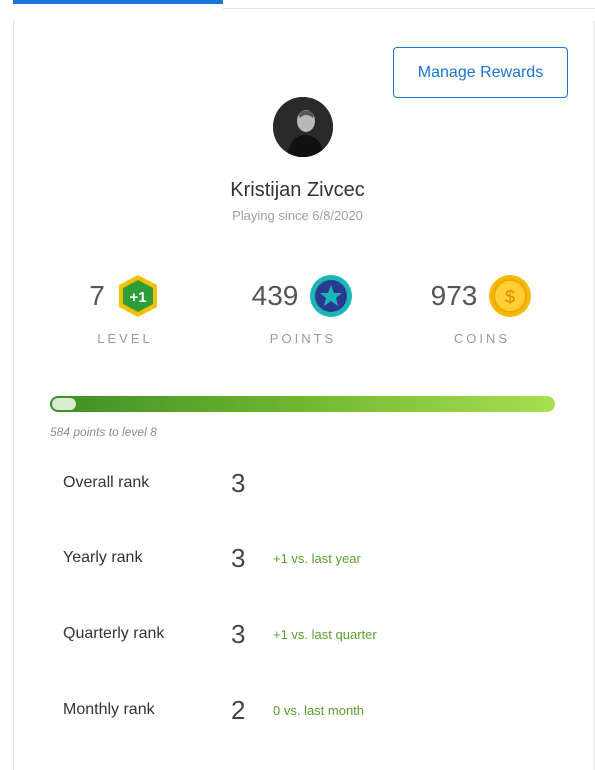 The width and height of the screenshot is (595, 770). What do you see at coordinates (317, 558) in the screenshot?
I see `rank-delta: +1 vs. last year` at bounding box center [317, 558].